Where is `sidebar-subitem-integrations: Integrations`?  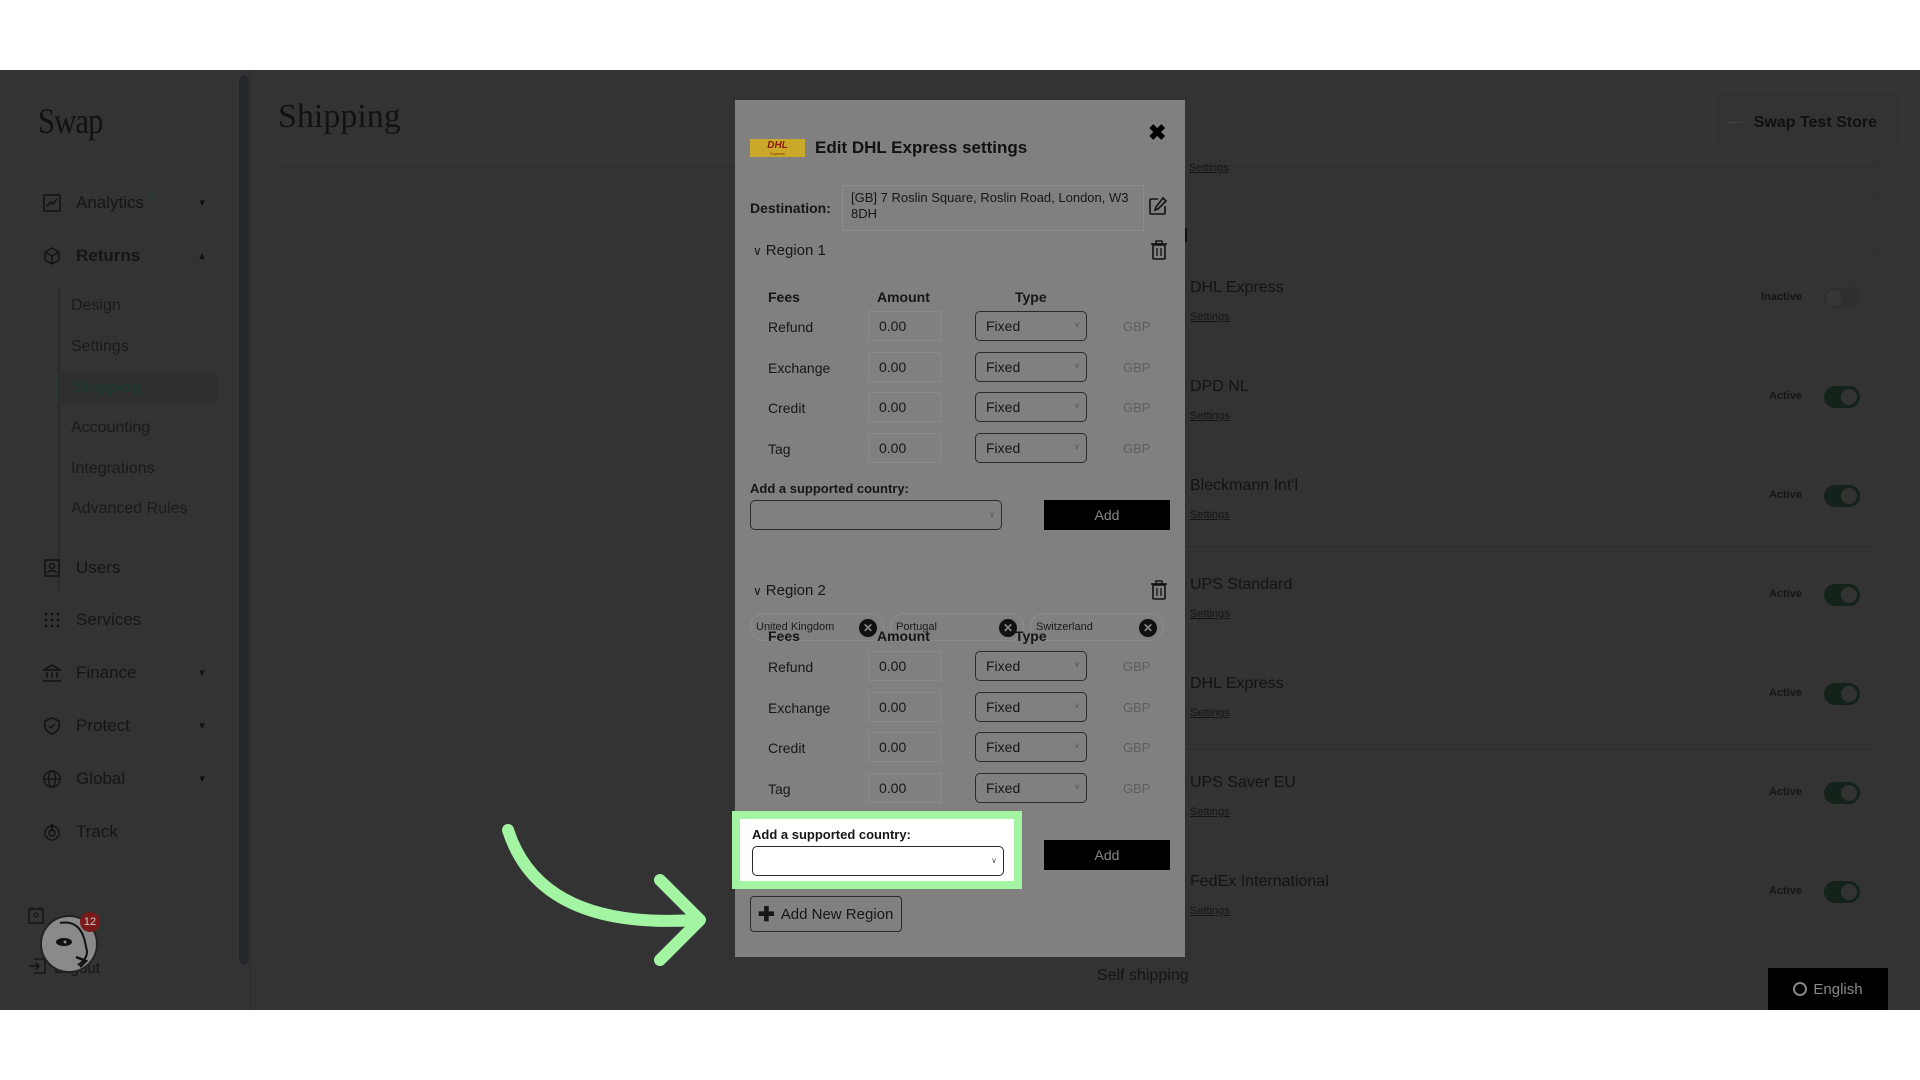 sidebar-subitem-integrations: Integrations is located at coordinates (113, 469).